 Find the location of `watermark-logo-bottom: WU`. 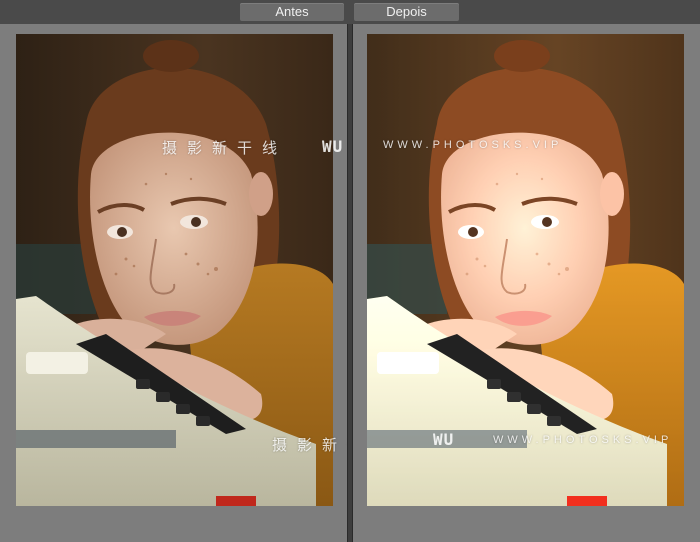

watermark-logo-bottom: WU is located at coordinates (444, 439).